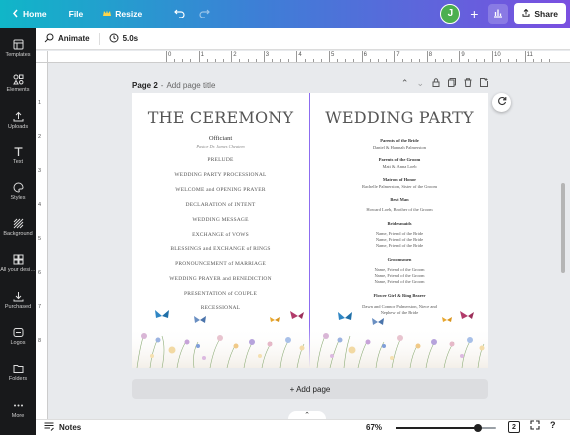  What do you see at coordinates (220, 235) in the screenshot?
I see `program-item: EXCHANGE of VOWS` at bounding box center [220, 235].